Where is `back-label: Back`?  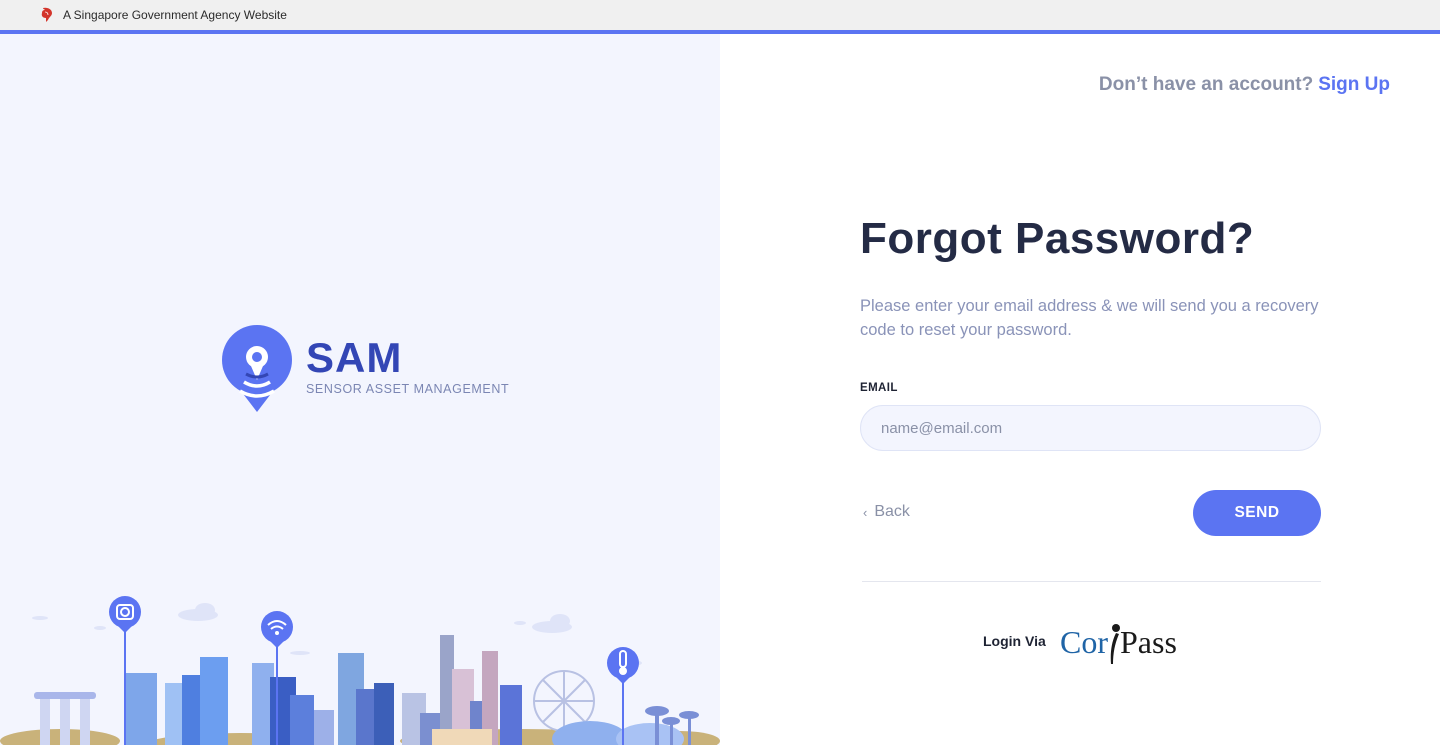
back-label: Back is located at coordinates (892, 511).